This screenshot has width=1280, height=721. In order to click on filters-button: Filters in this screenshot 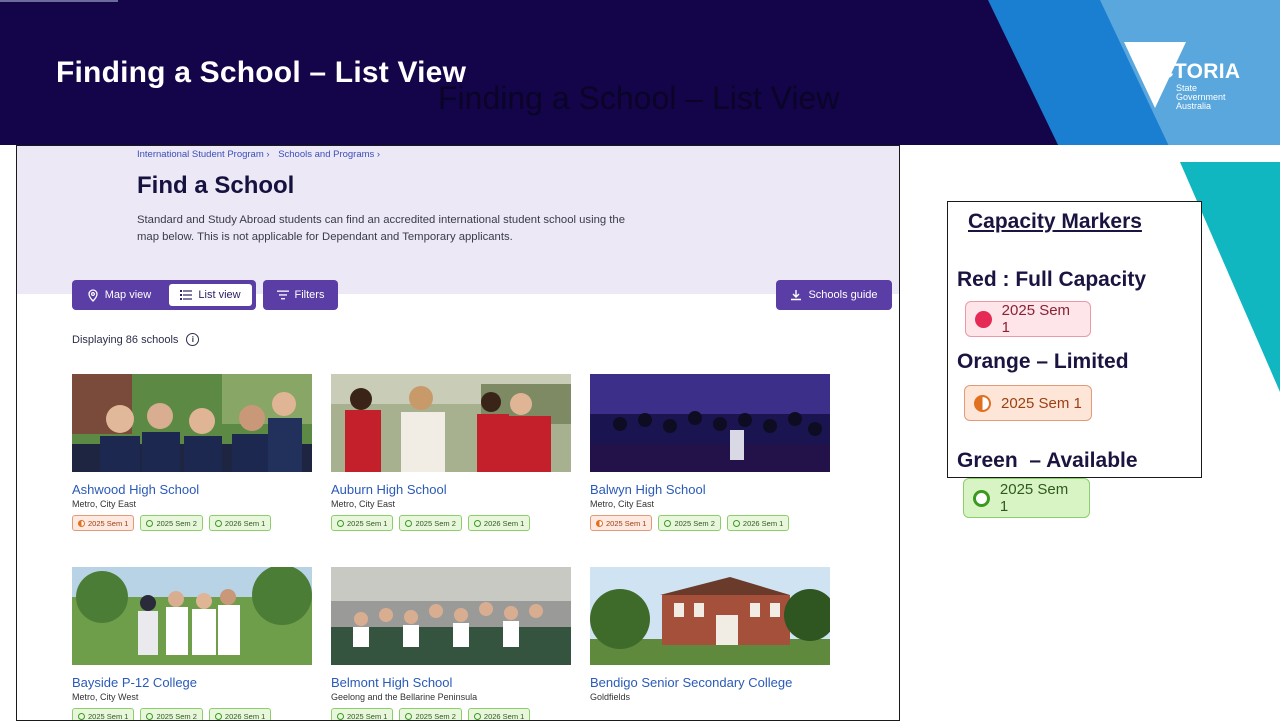, I will do `click(300, 295)`.